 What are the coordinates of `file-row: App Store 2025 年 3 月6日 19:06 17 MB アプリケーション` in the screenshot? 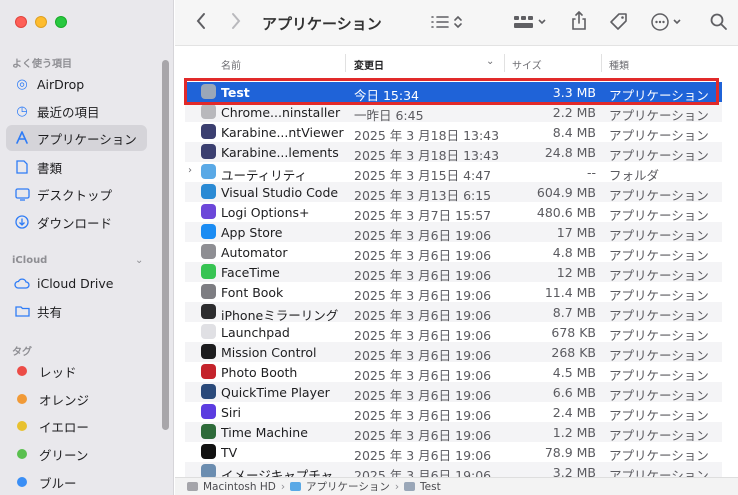 It's located at (453, 232).